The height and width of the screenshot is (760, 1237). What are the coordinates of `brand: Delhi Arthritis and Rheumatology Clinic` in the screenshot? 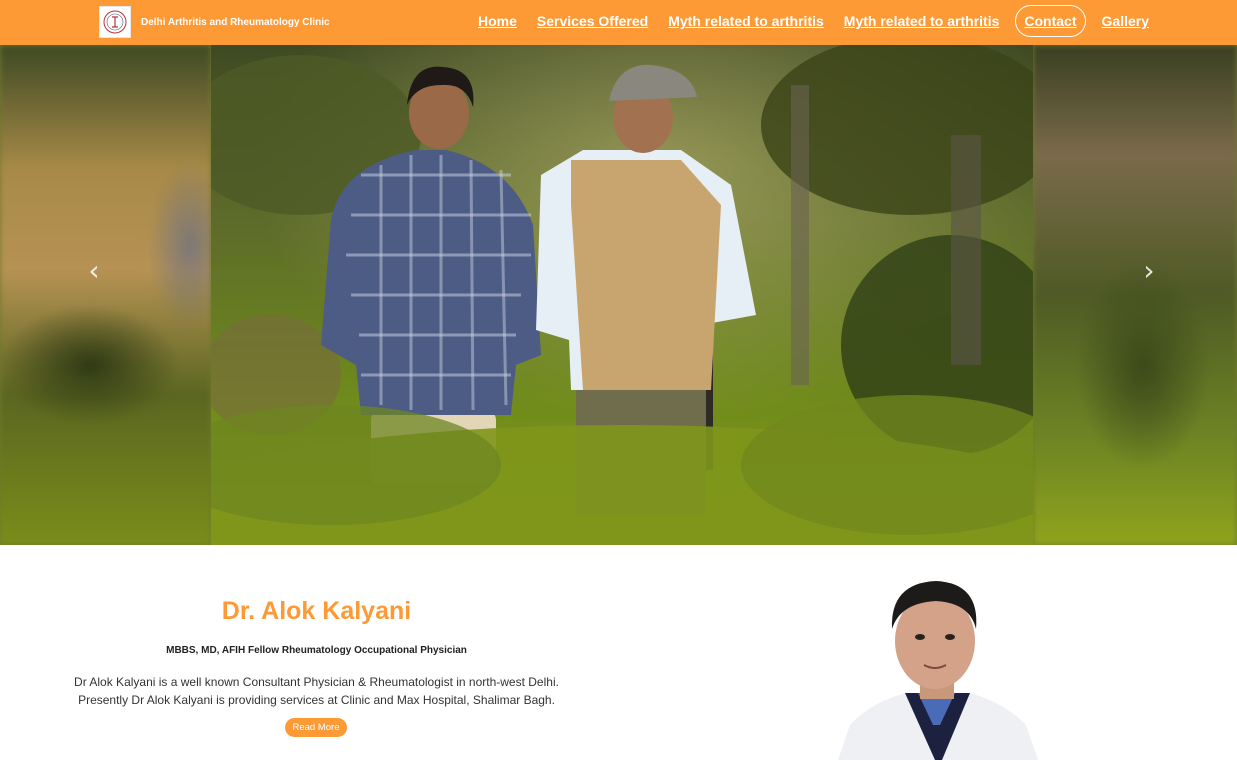 It's located at (214, 22).